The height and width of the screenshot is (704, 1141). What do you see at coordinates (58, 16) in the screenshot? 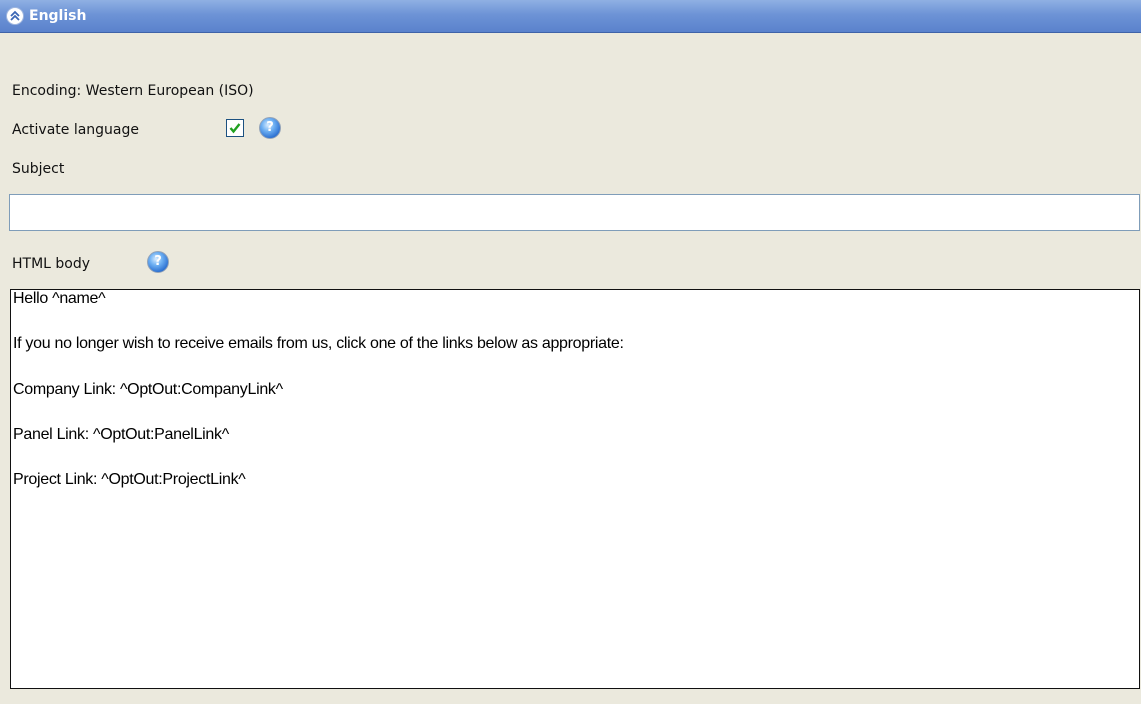
I see `panel-title: English` at bounding box center [58, 16].